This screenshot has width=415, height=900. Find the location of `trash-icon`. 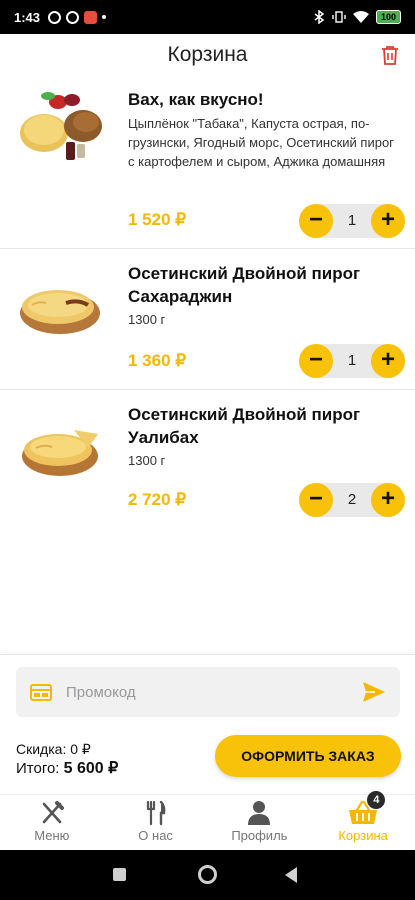

trash-icon is located at coordinates (390, 55).